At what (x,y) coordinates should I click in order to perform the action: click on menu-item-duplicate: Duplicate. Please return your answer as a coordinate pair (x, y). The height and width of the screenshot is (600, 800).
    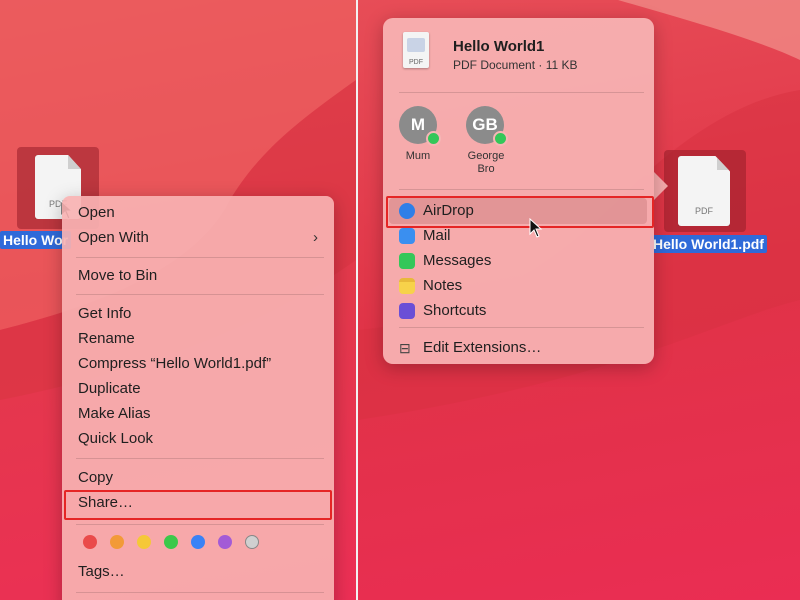
    Looking at the image, I should click on (200, 389).